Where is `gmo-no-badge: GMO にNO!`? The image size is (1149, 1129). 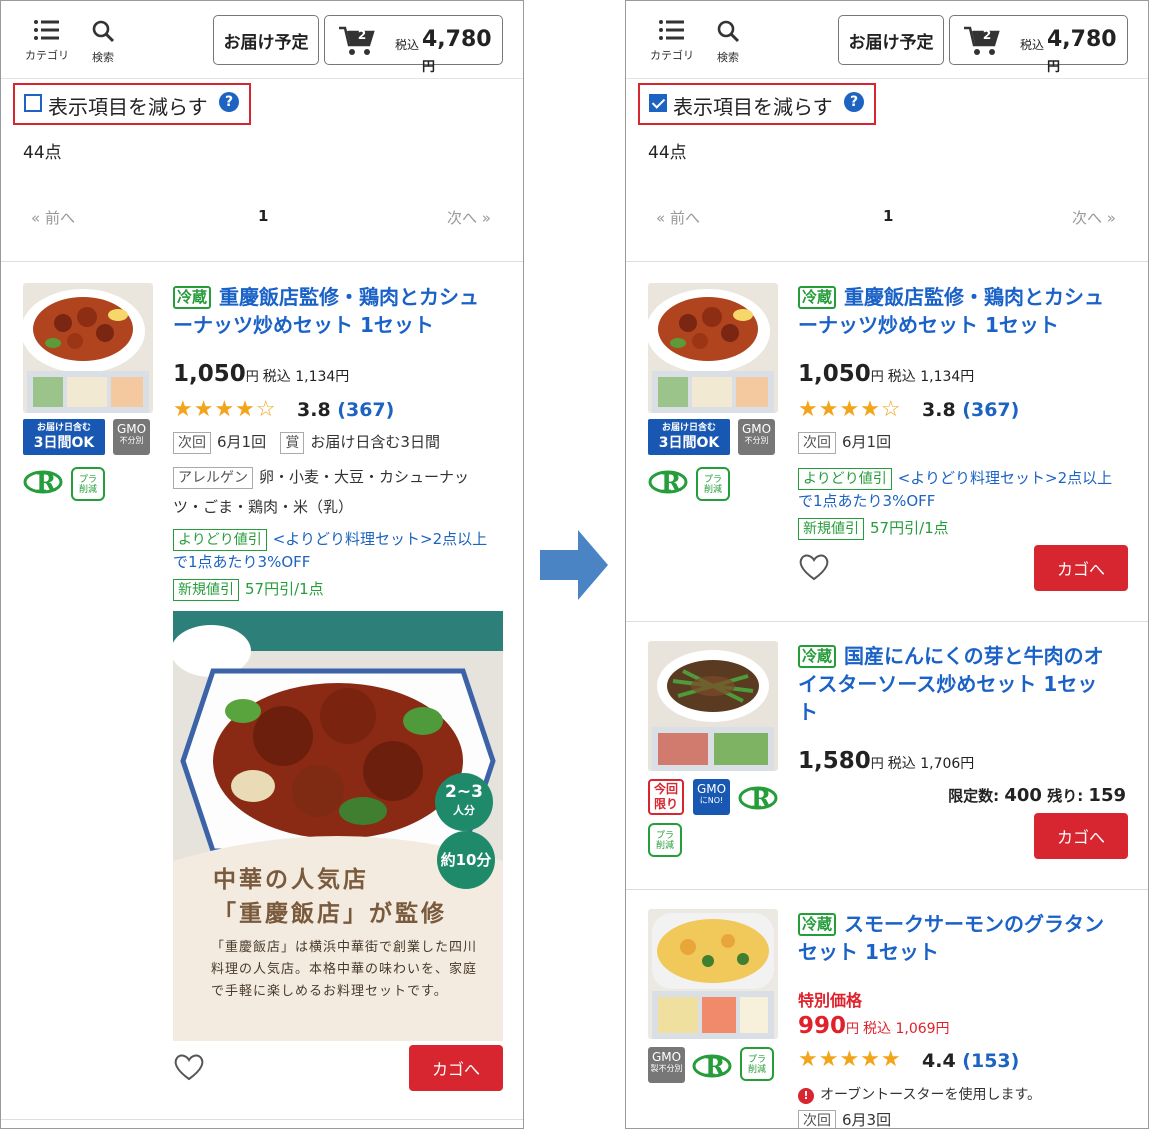
gmo-no-badge: GMO にNO! is located at coordinates (711, 797).